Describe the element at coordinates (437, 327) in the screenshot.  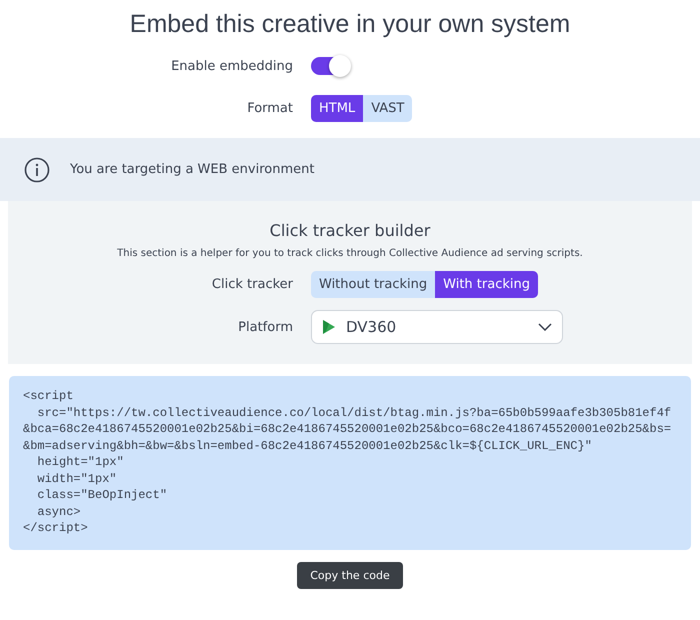
I see `platform-dropdown: DV360` at that location.